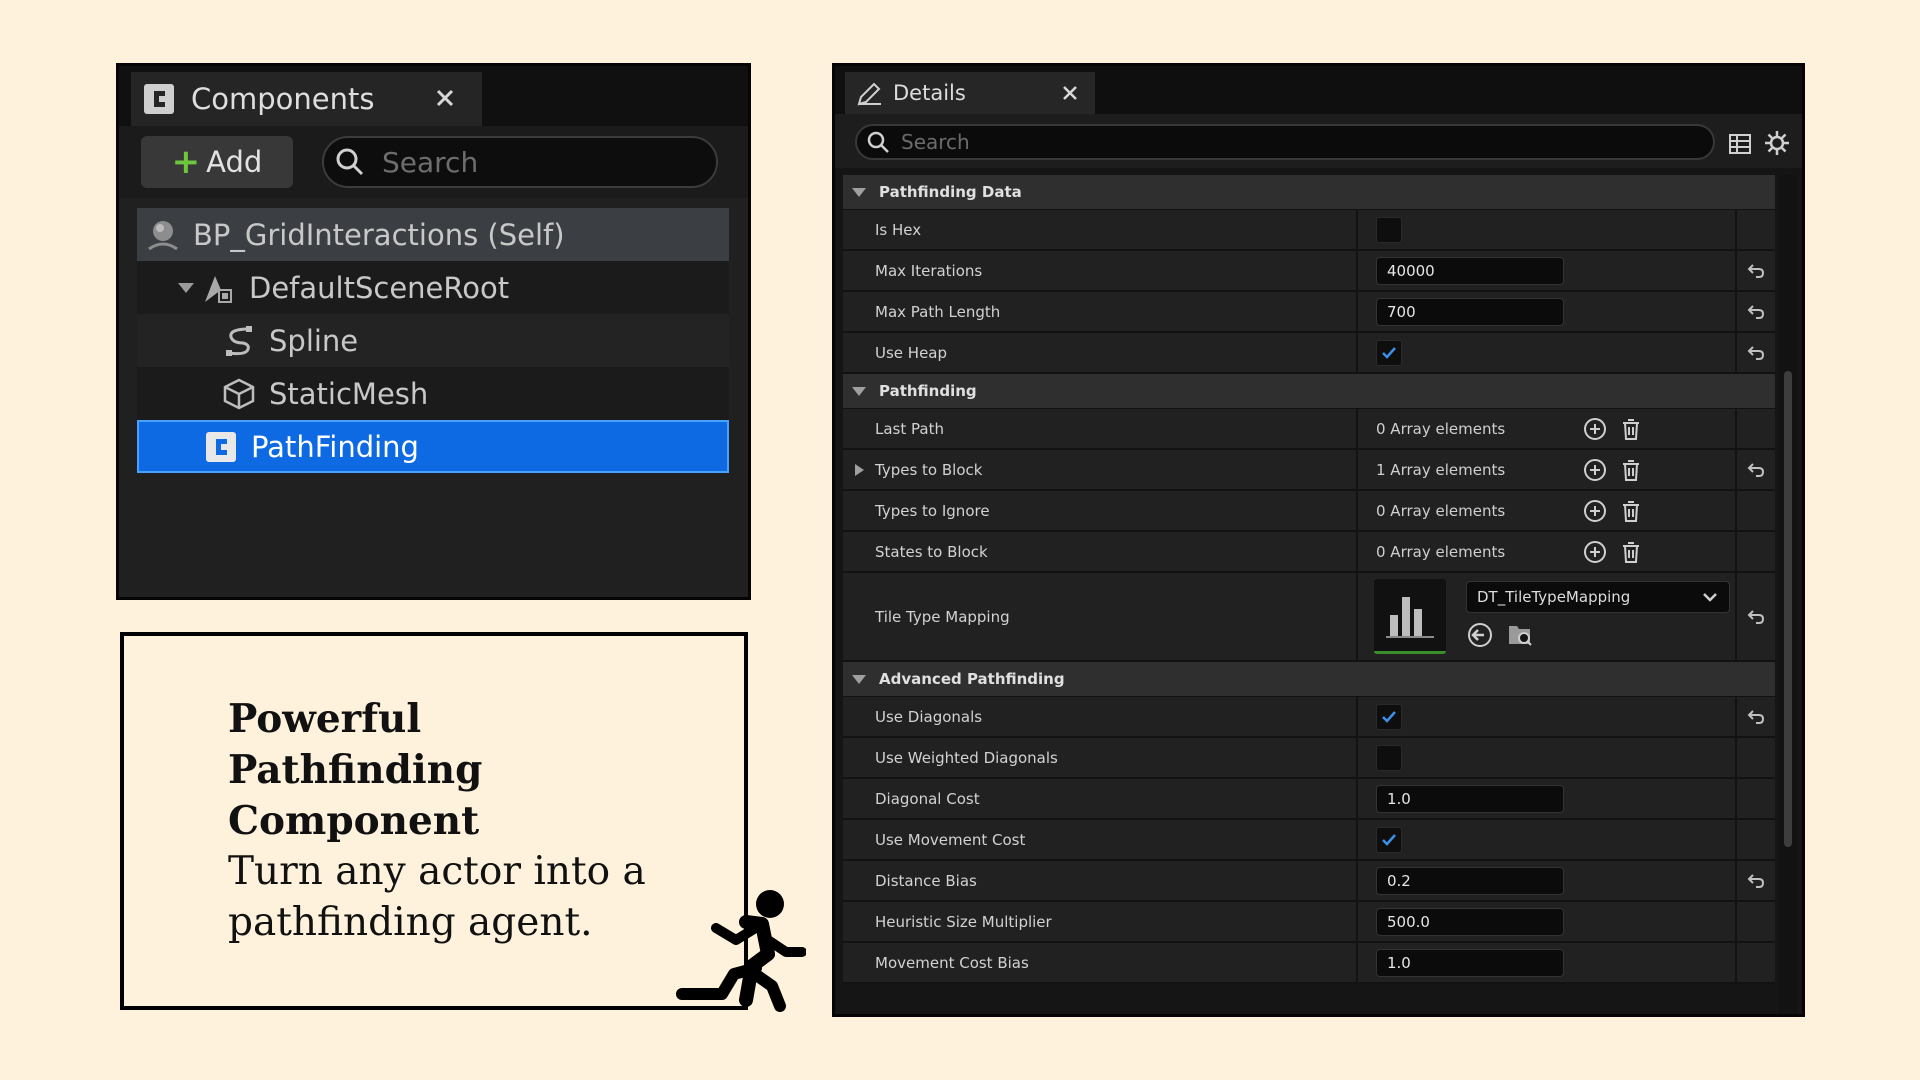 The width and height of the screenshot is (1920, 1080). I want to click on category-advanced-pathfinding: Advanced Pathfinding, so click(1309, 679).